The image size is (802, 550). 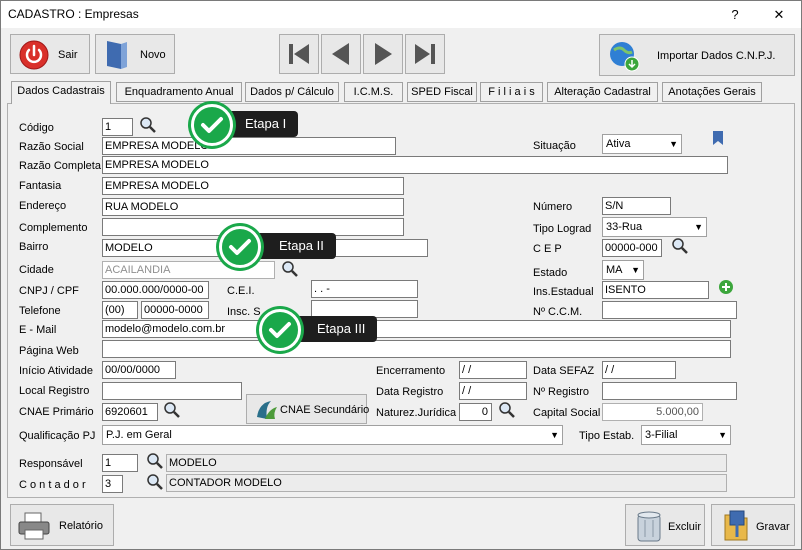 What do you see at coordinates (112, 484) in the screenshot?
I see `contador-code-field: 3` at bounding box center [112, 484].